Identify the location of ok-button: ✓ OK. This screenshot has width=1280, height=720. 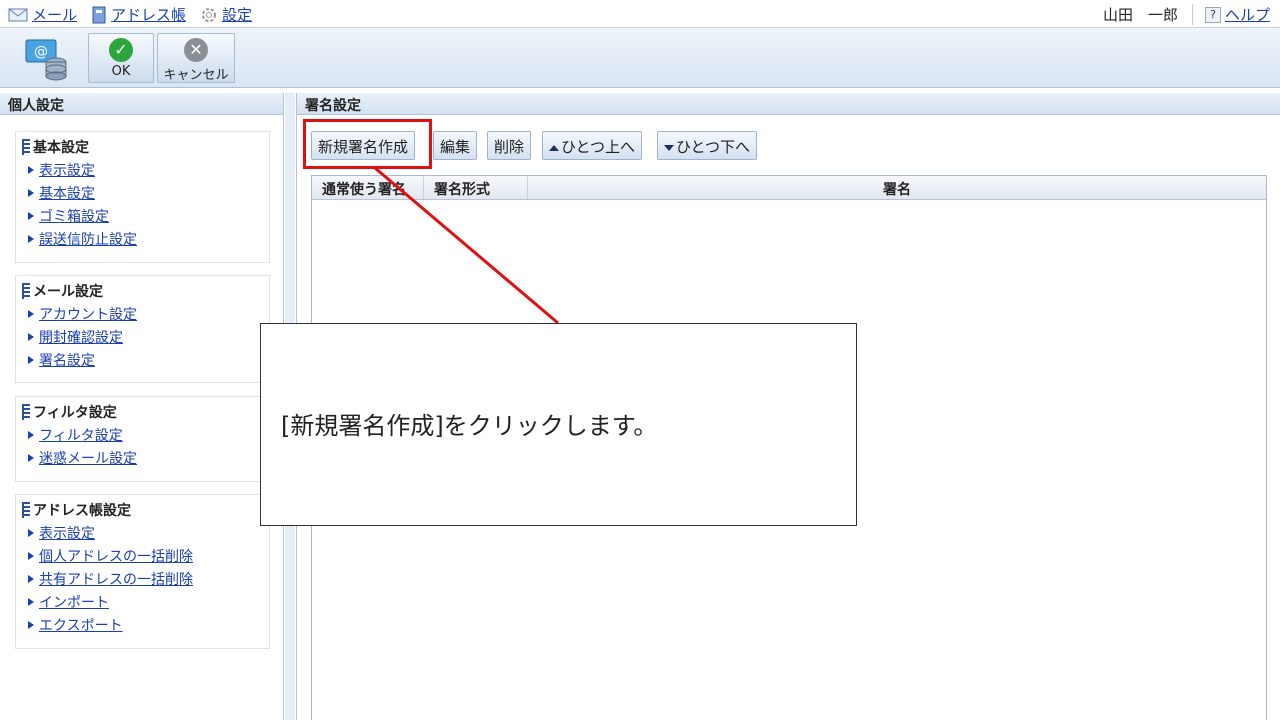
(121, 58).